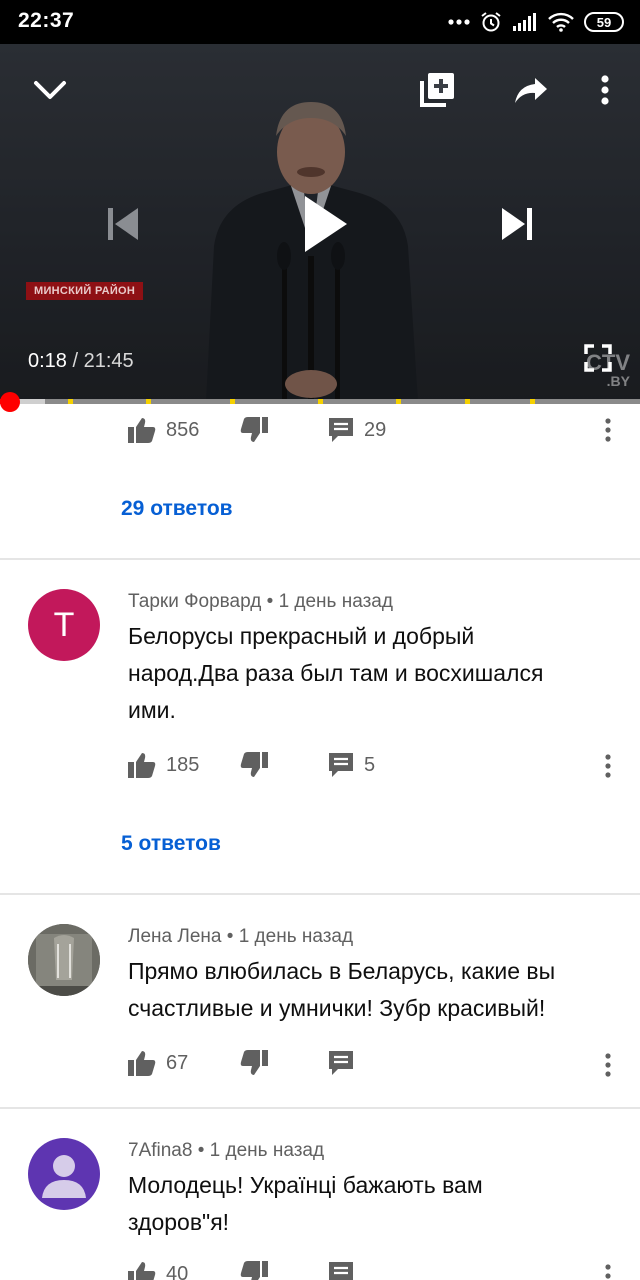  Describe the element at coordinates (605, 90) in the screenshot. I see `more-vert-icon` at that location.